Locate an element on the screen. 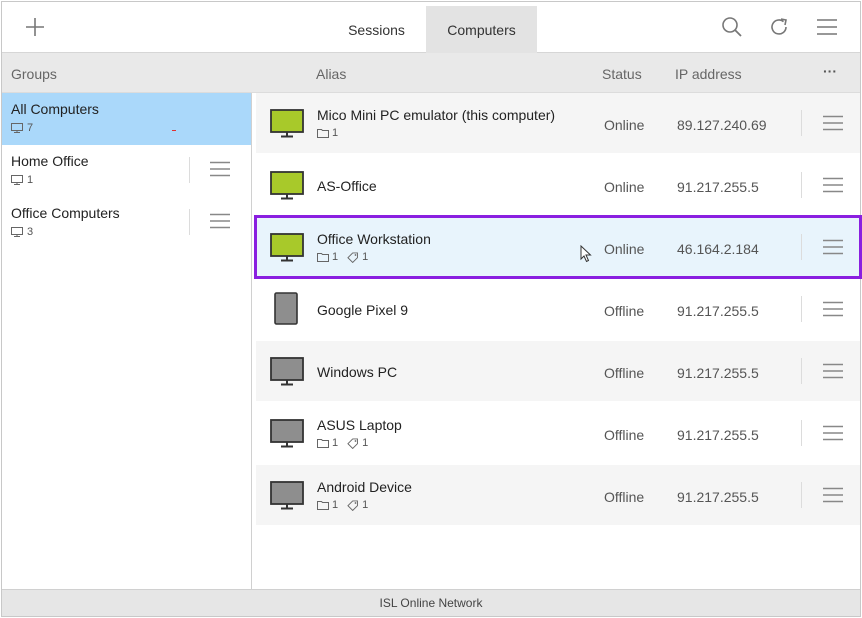 This screenshot has width=862, height=618. group-office-computers: Office Computers 3 is located at coordinates (126, 223).